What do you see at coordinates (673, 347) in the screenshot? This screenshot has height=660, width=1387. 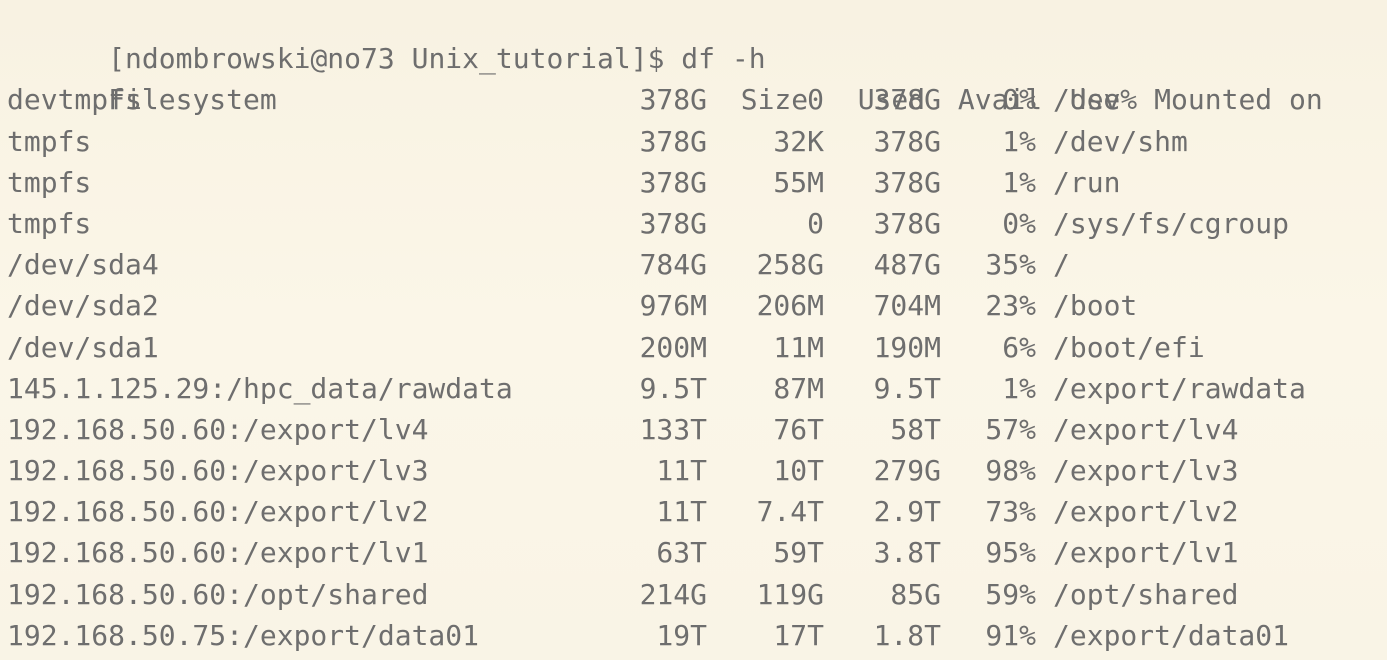 I see `cell-size: 200M` at bounding box center [673, 347].